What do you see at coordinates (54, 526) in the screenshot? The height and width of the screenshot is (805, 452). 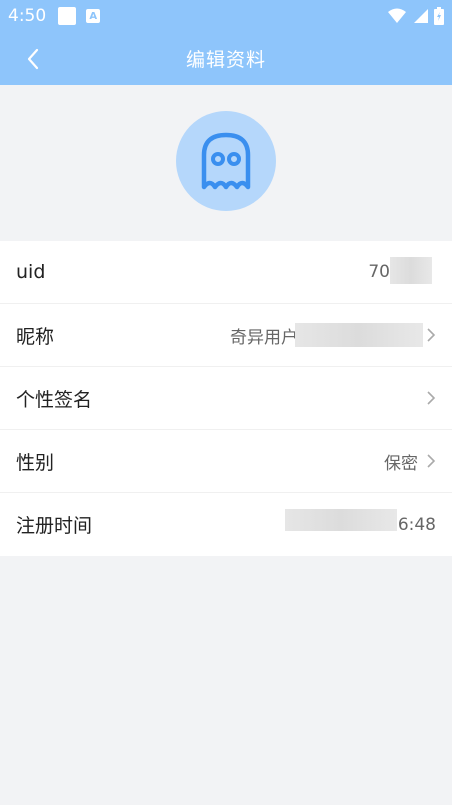 I see `register-time-label: 注册时间` at bounding box center [54, 526].